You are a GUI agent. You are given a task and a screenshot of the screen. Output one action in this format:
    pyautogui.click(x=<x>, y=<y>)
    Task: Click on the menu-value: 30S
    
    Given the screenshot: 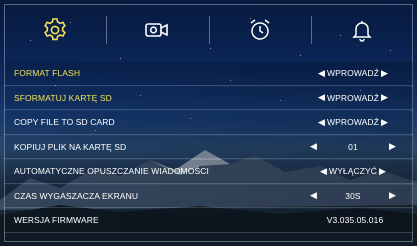 What is the action you would take?
    pyautogui.click(x=353, y=195)
    